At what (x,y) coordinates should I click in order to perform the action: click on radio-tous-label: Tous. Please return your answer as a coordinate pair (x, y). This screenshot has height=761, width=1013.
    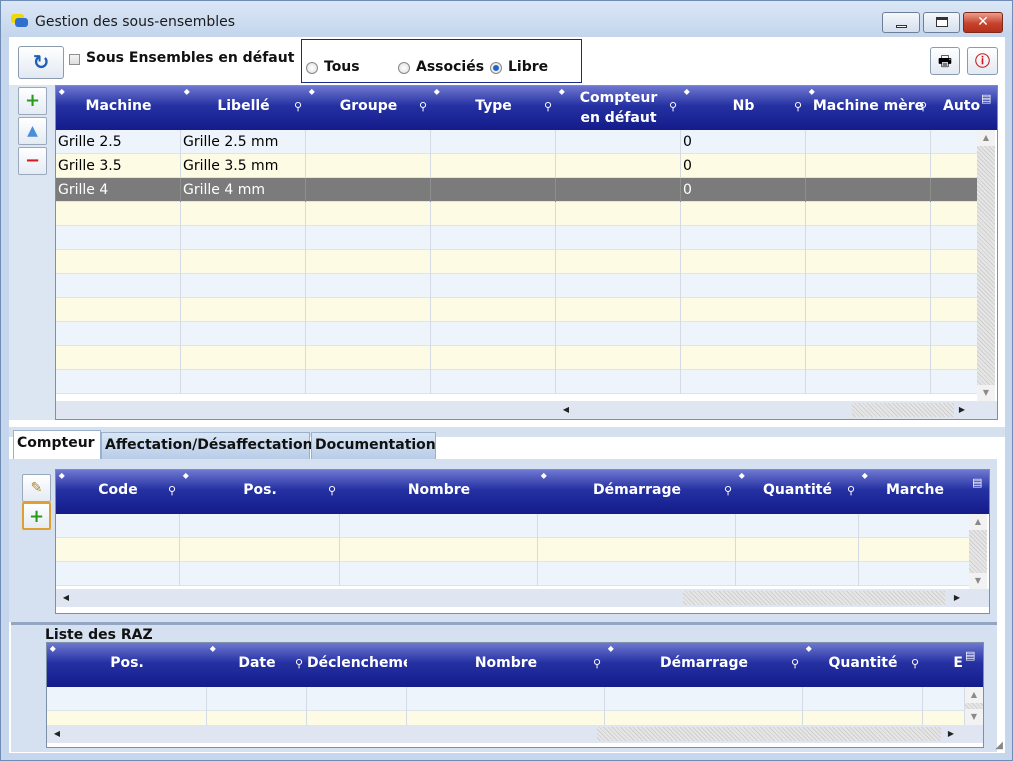
    Looking at the image, I should click on (342, 67).